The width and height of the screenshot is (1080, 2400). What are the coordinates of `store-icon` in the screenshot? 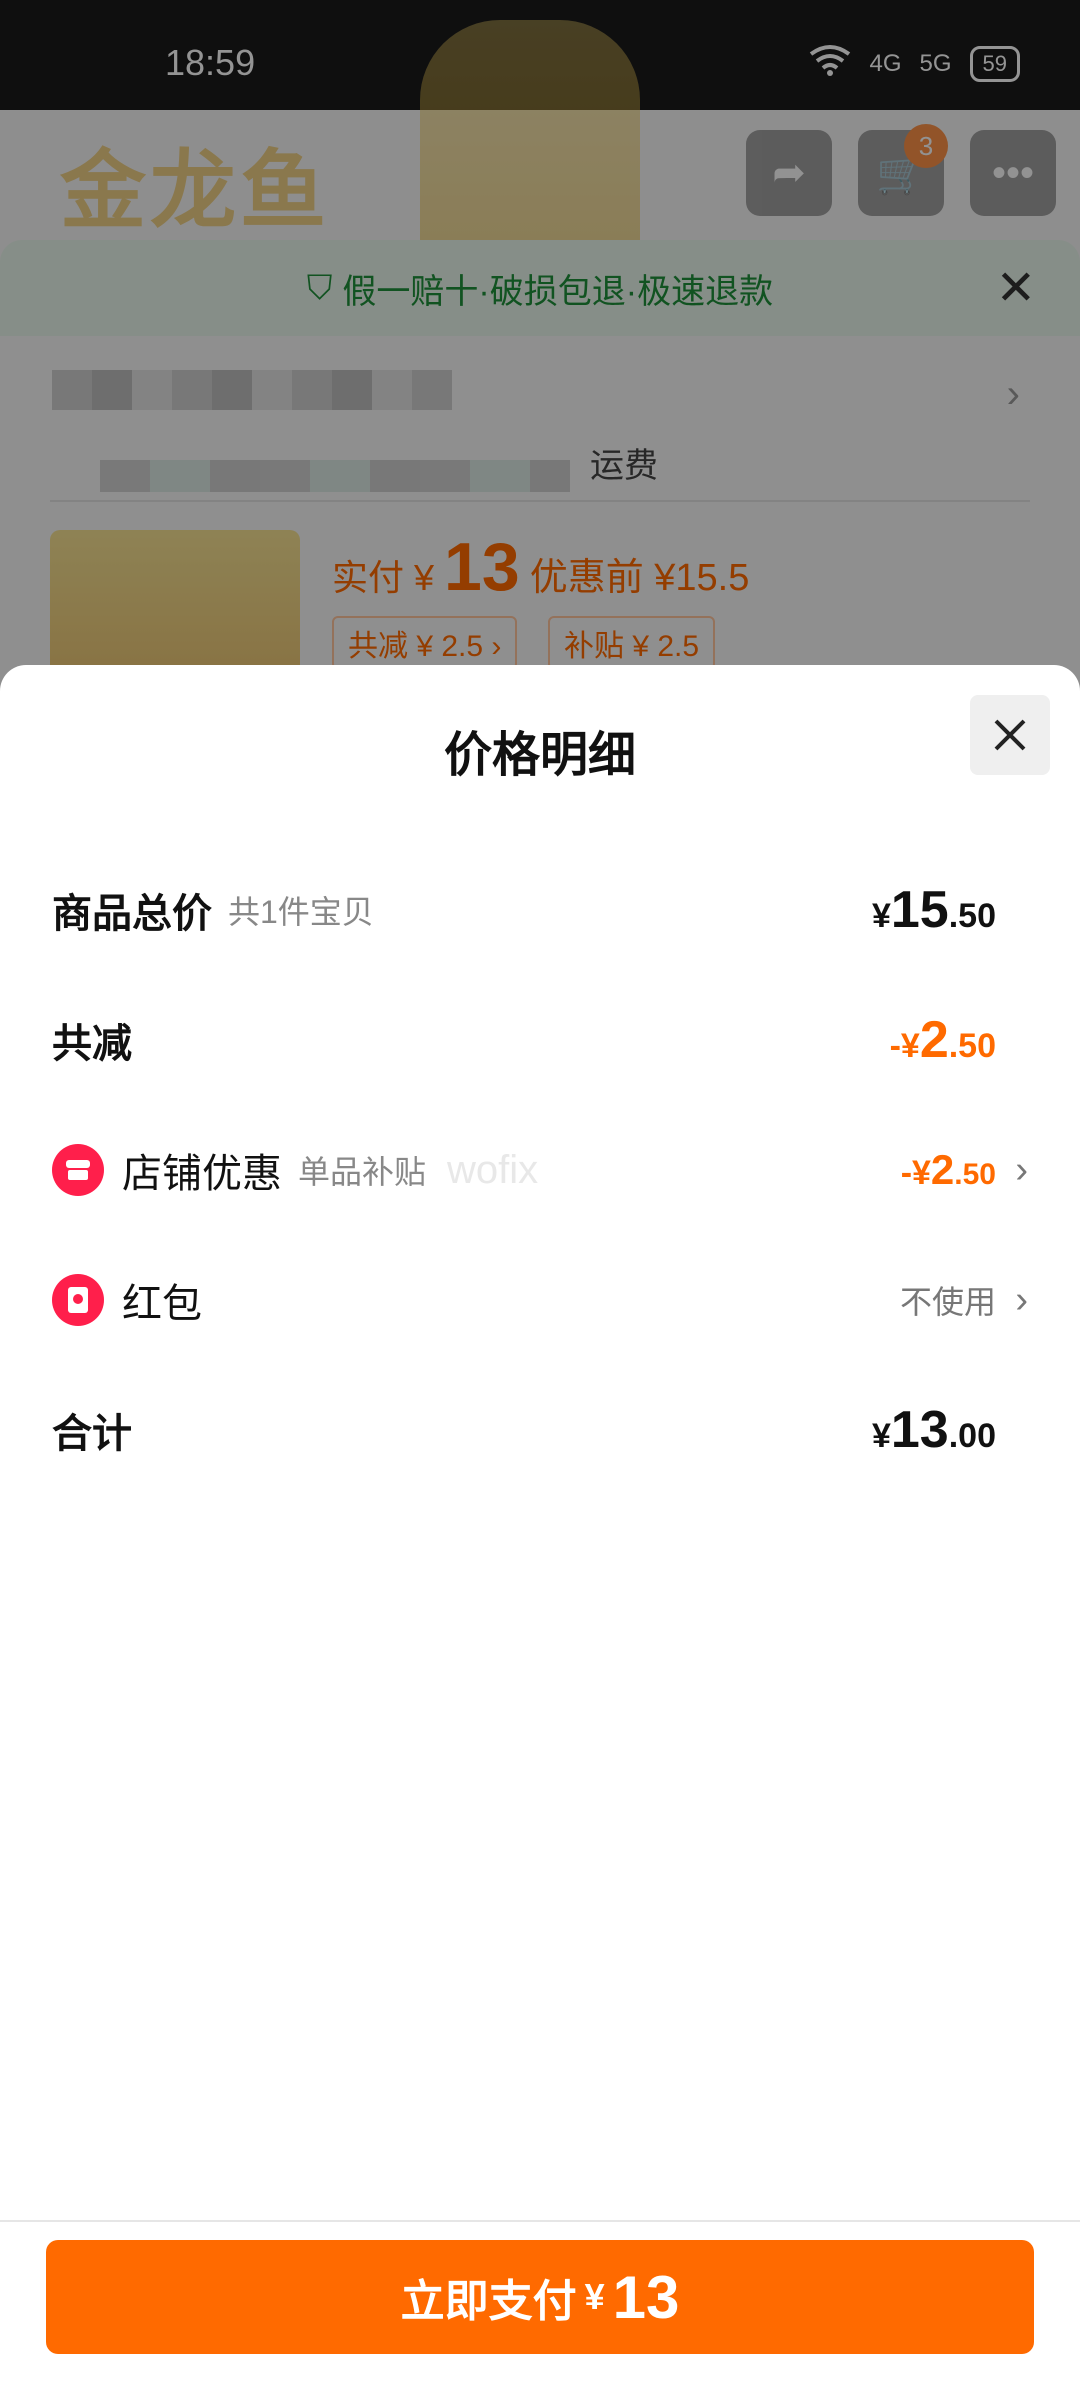 It's located at (78, 1170).